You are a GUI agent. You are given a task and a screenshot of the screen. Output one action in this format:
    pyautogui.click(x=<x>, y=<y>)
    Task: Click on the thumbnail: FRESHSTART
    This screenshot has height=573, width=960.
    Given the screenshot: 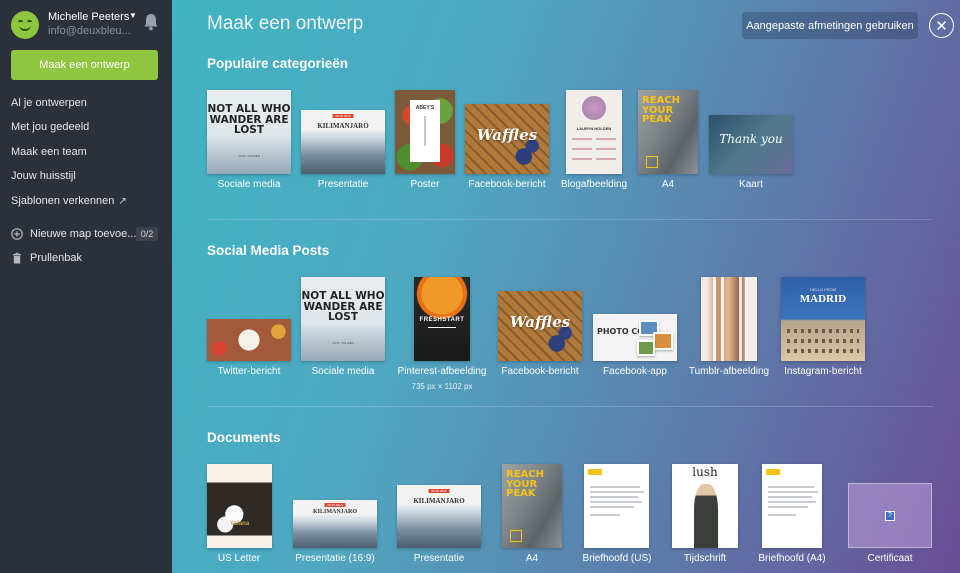 What is the action you would take?
    pyautogui.click(x=442, y=319)
    